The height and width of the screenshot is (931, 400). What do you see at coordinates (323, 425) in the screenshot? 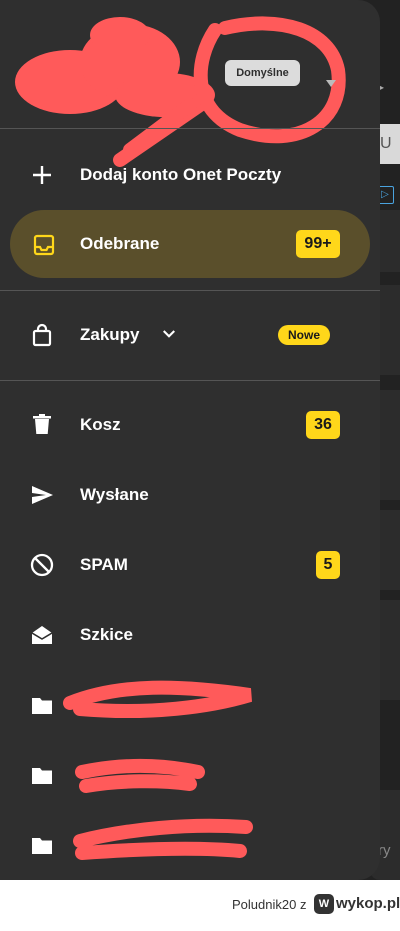
I see `trash-count-badge: 36` at bounding box center [323, 425].